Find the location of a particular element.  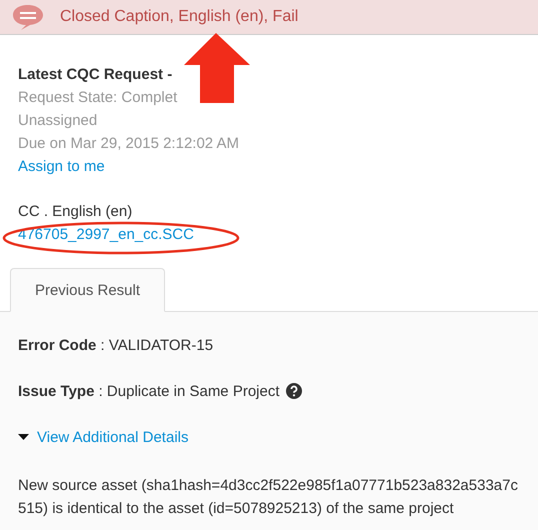

assignee-text: Unassigned is located at coordinates (58, 121).